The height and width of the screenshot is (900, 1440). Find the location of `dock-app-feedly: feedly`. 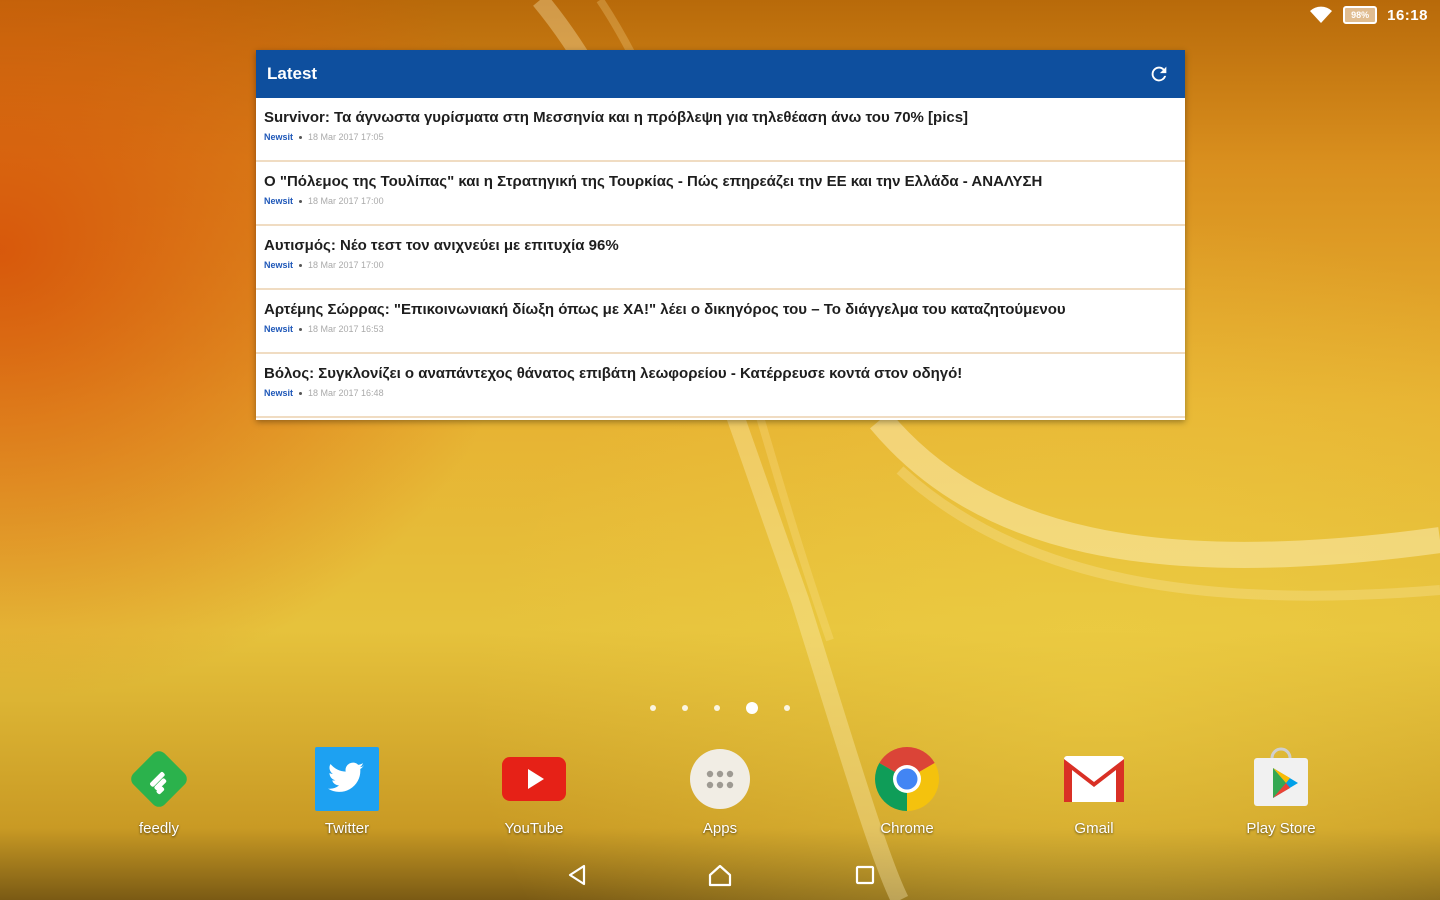

dock-app-feedly: feedly is located at coordinates (159, 790).